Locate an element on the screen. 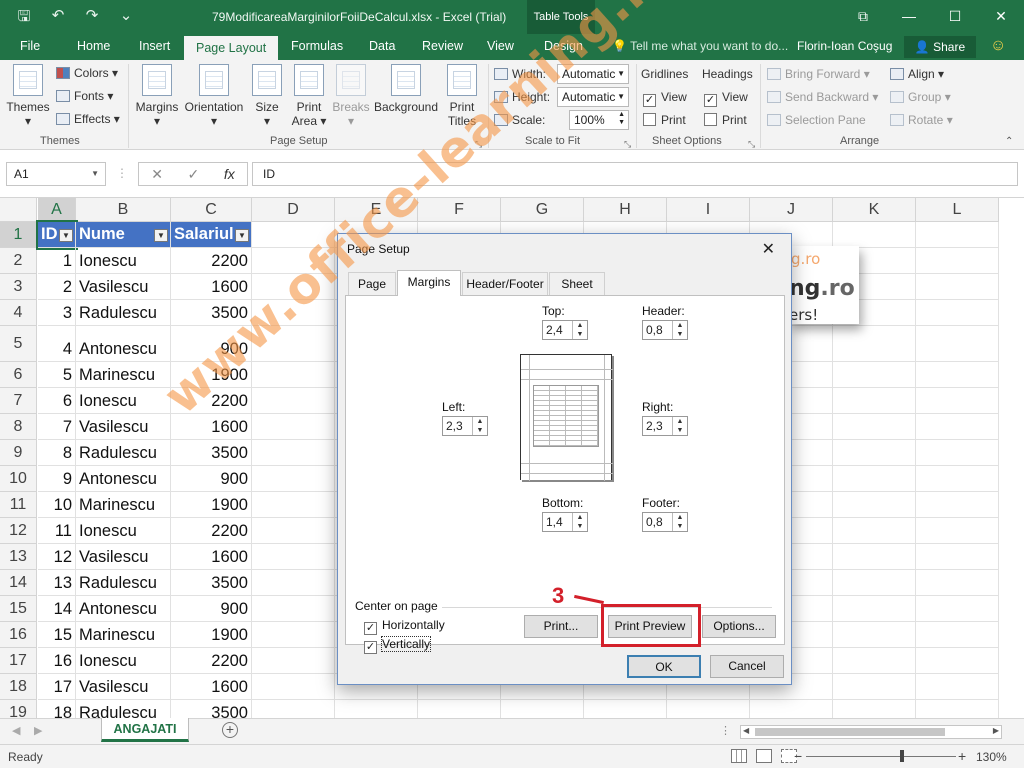  column-header-b: B is located at coordinates (123, 210).